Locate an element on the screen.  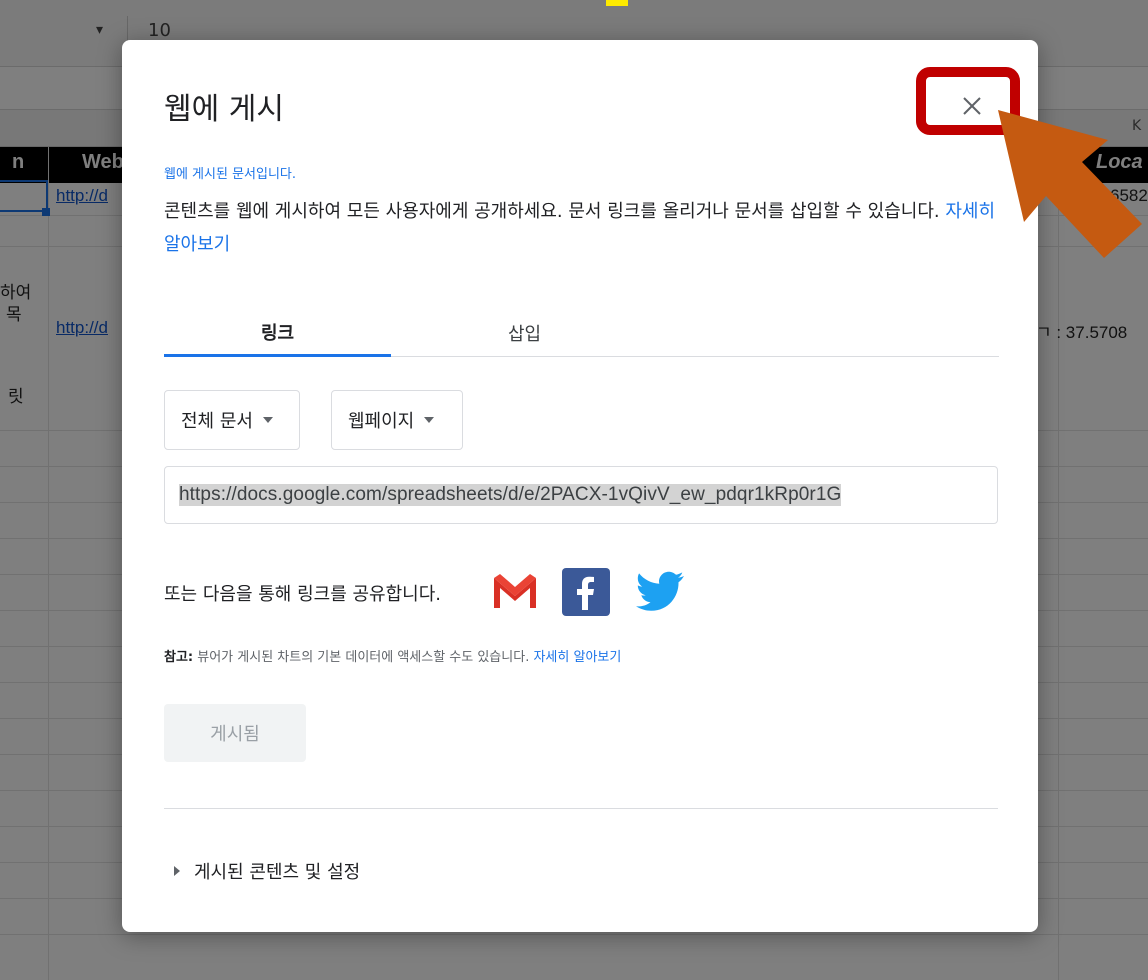
published-status: 웹에 게시된 문서입니다. is located at coordinates (230, 174).